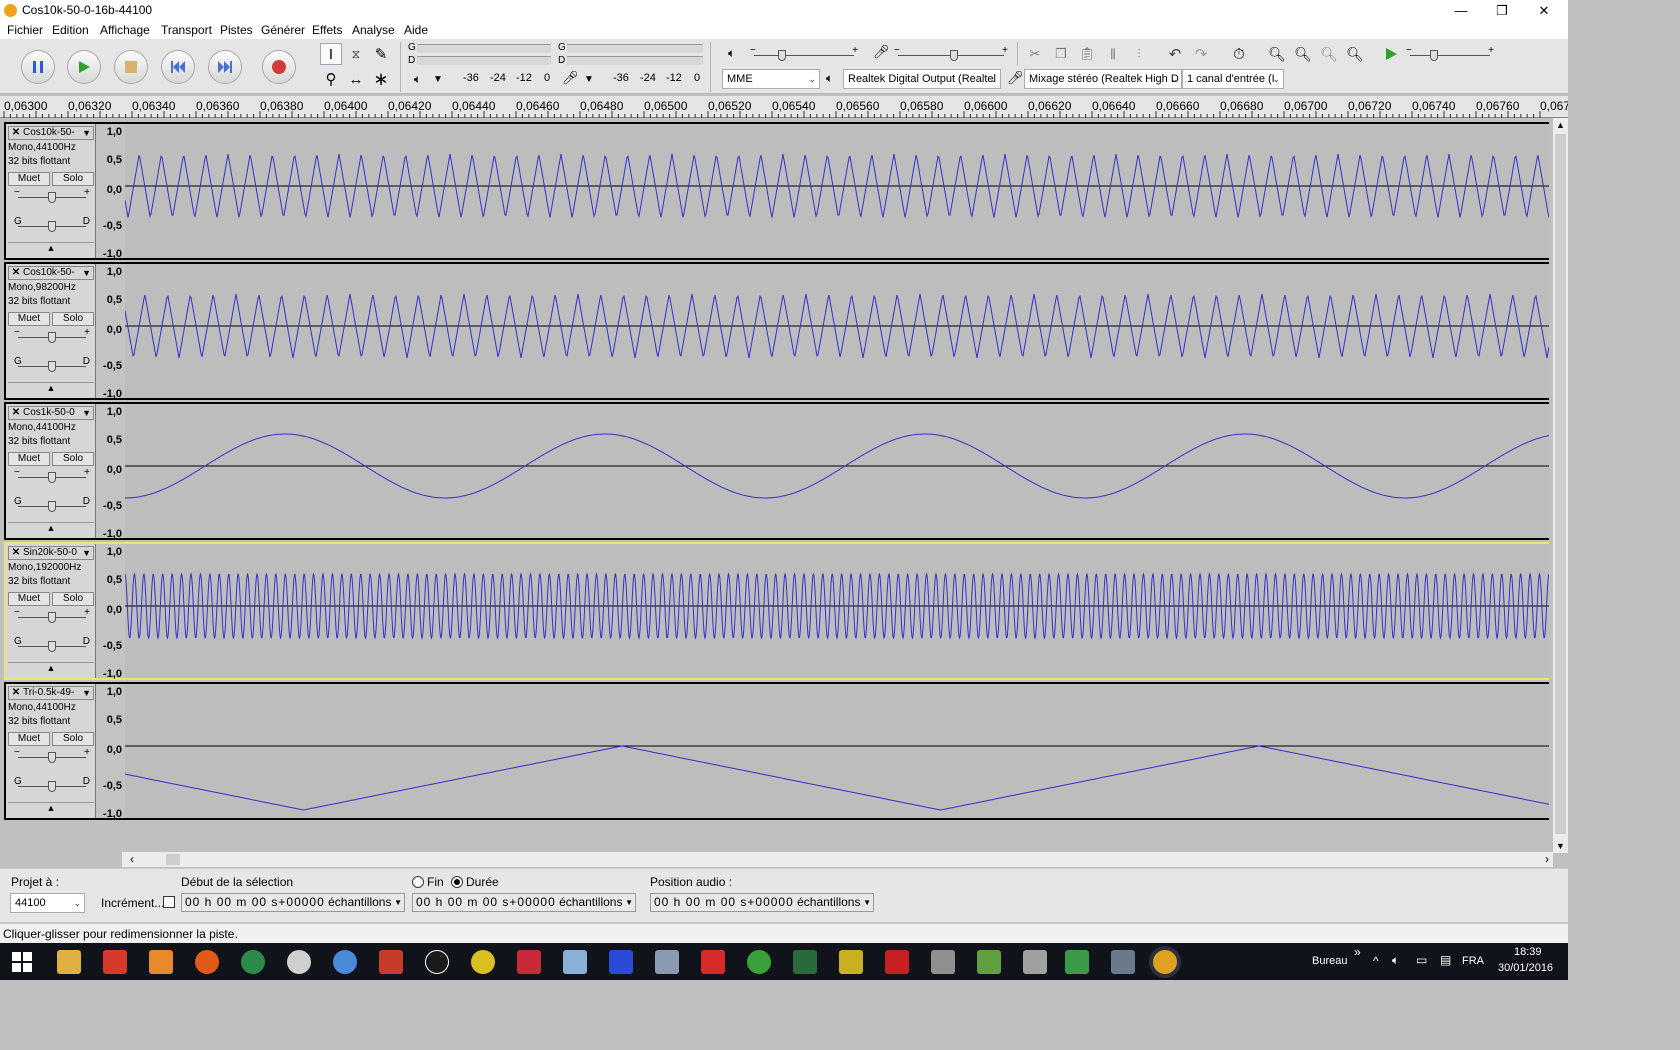 The height and width of the screenshot is (1050, 1680). I want to click on menu-analyse: Analyse, so click(373, 30).